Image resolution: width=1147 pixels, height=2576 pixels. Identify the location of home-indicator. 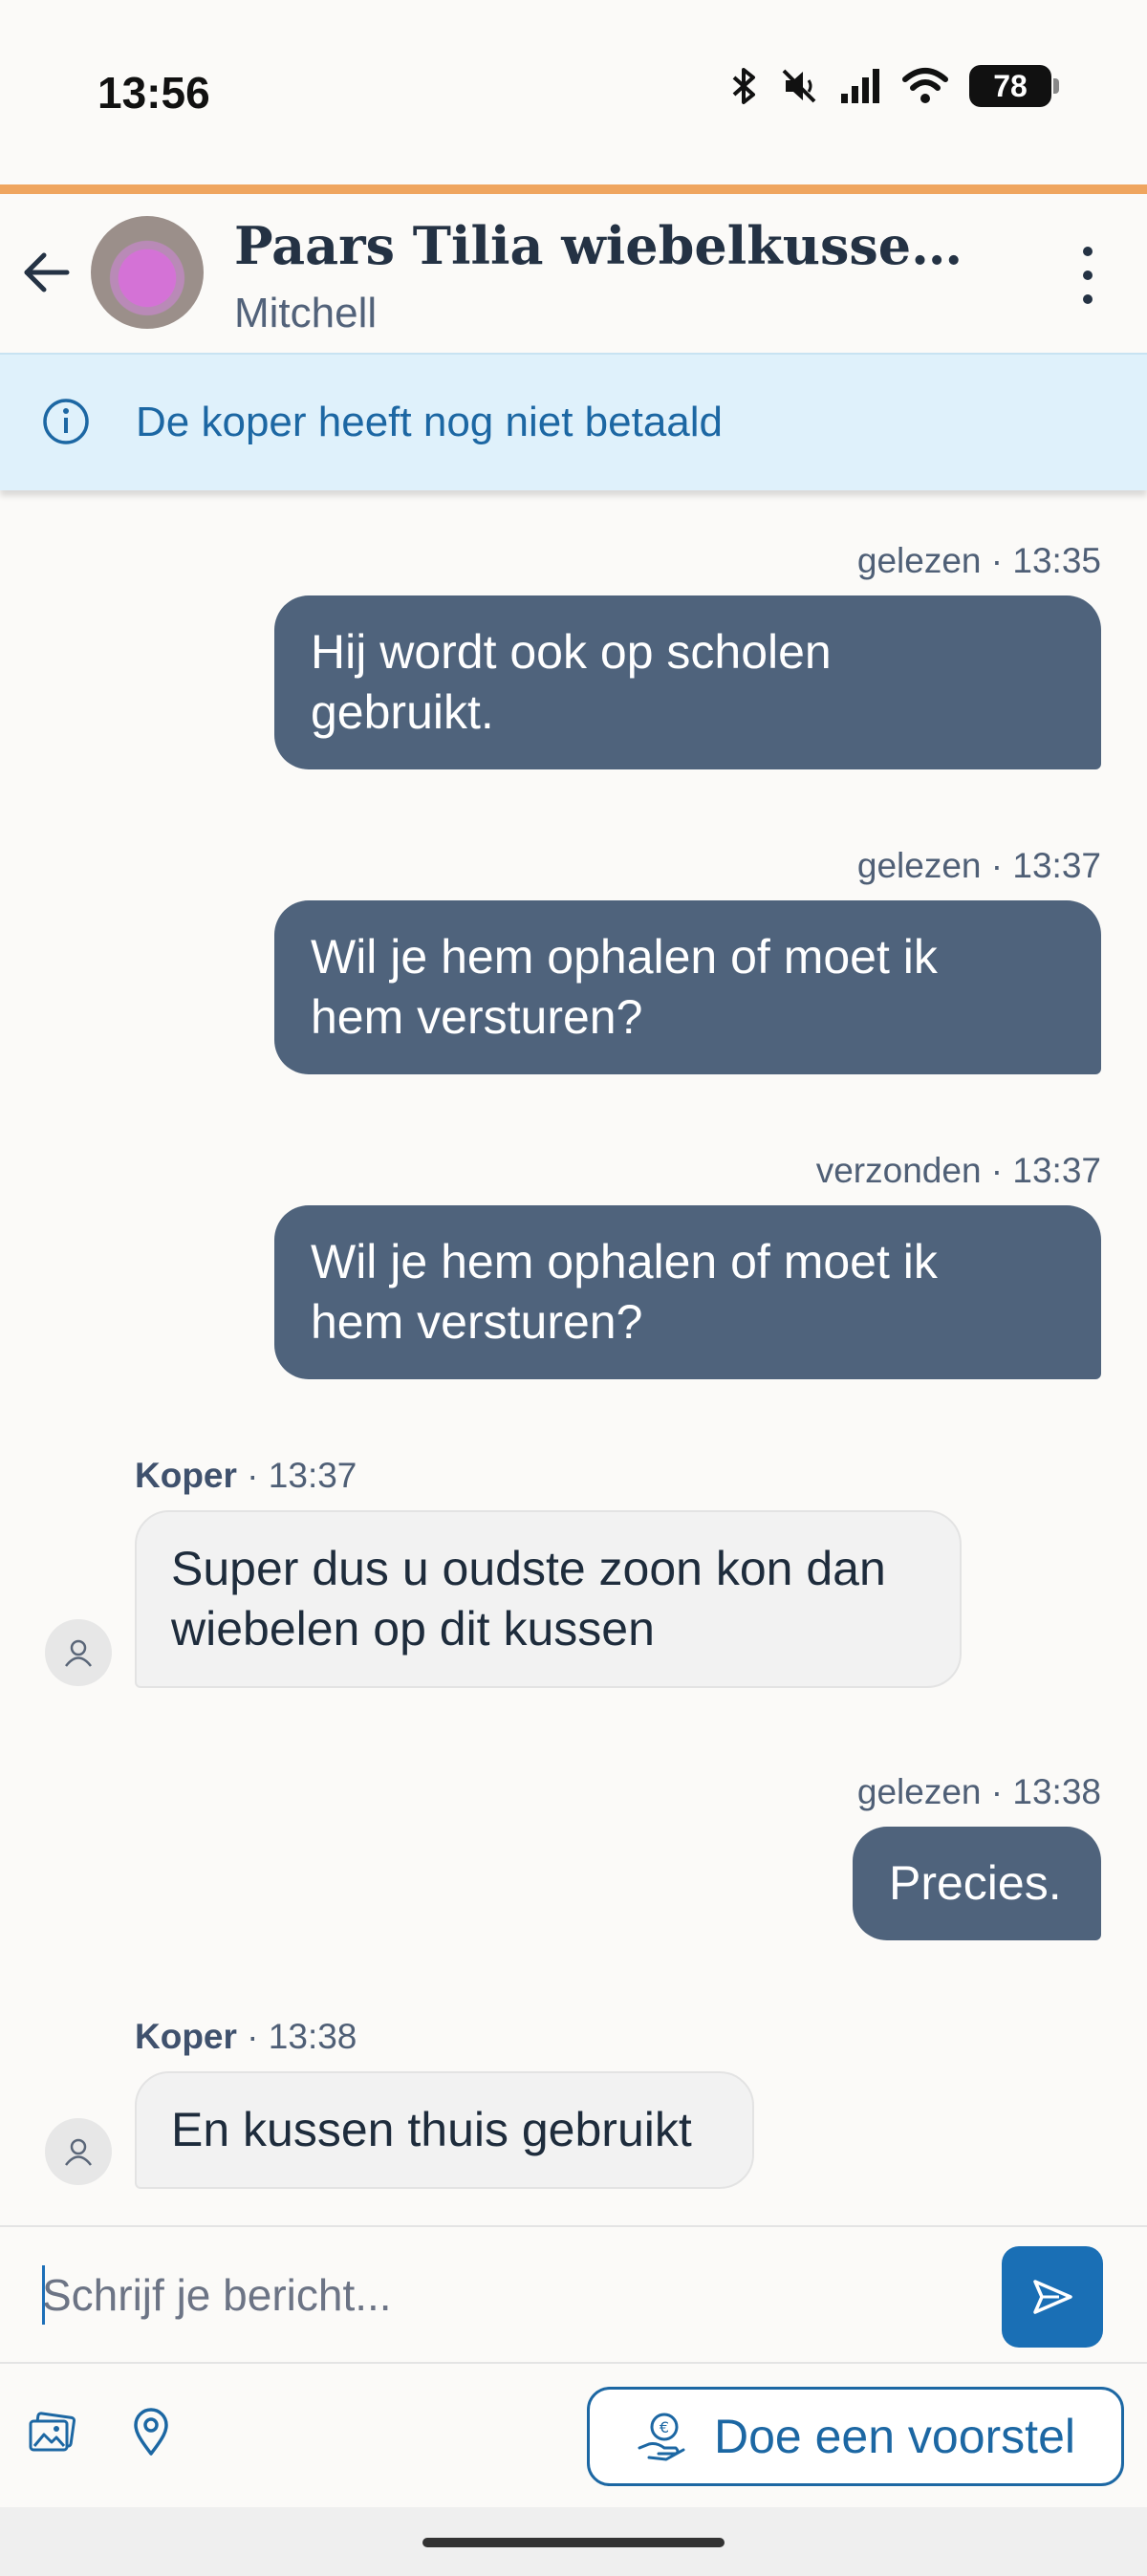
(573, 2542).